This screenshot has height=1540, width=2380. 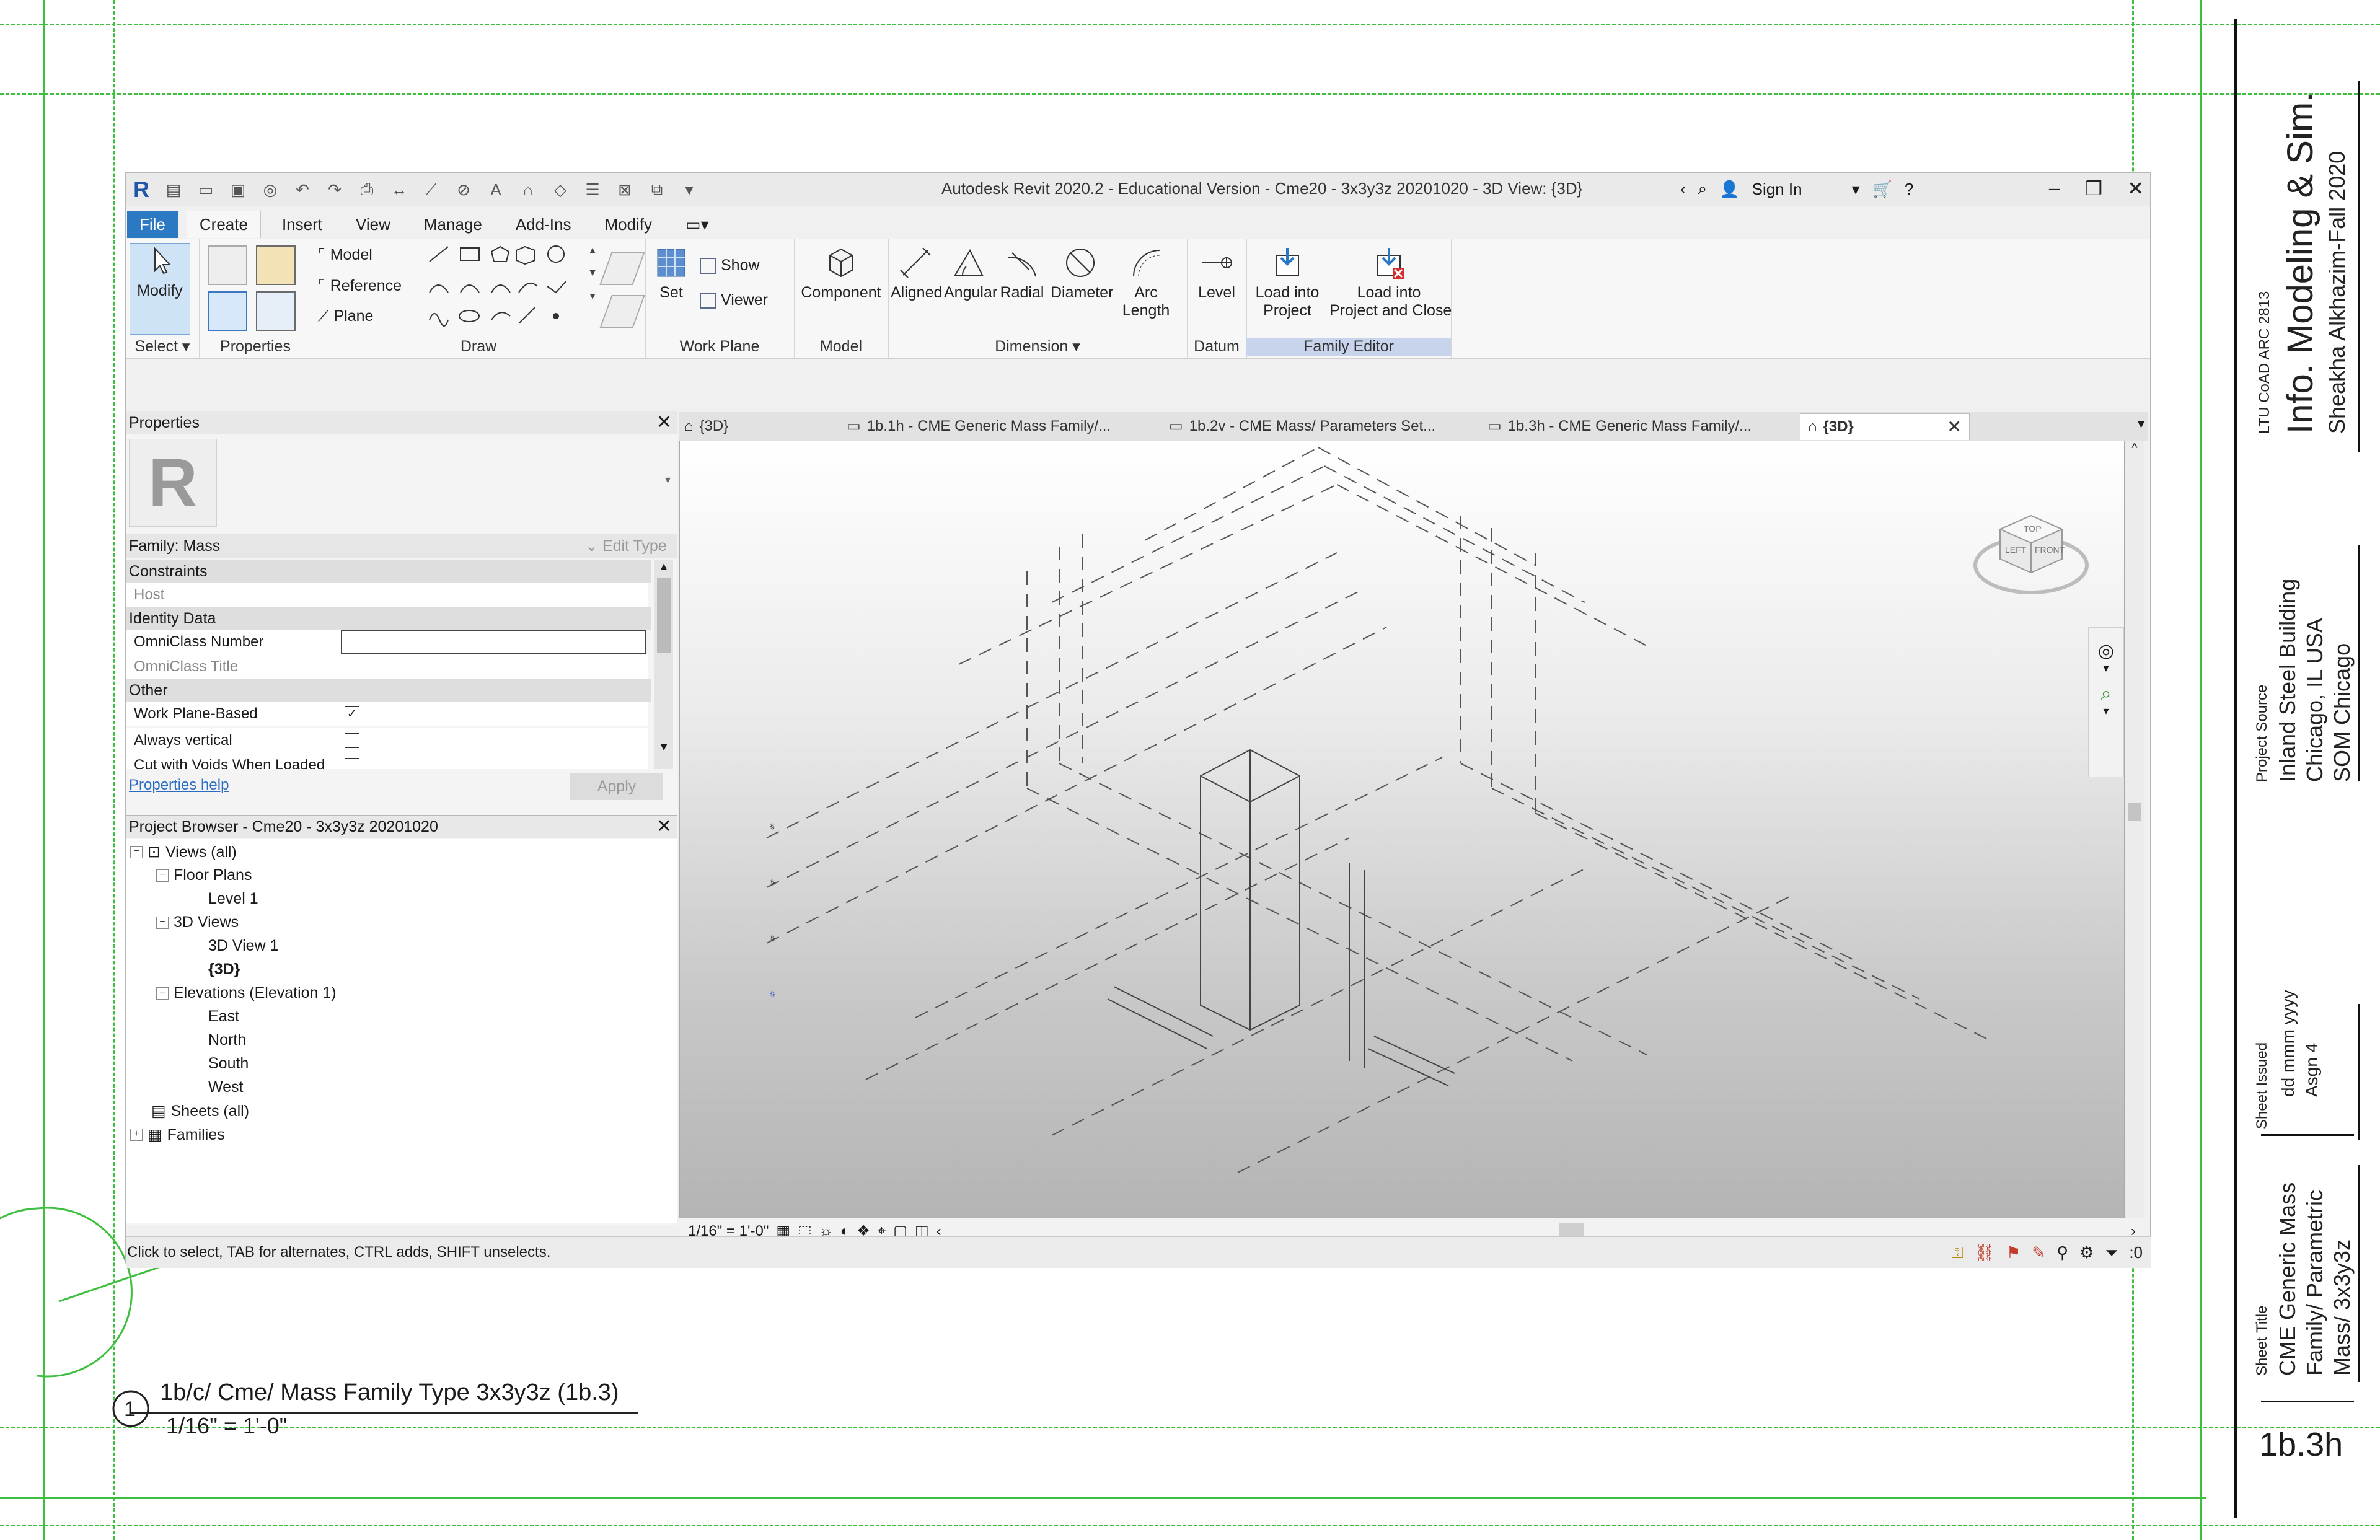 What do you see at coordinates (1885, 426) in the screenshot?
I see `view-tab-3d-active: ⌂ {3D} ✕` at bounding box center [1885, 426].